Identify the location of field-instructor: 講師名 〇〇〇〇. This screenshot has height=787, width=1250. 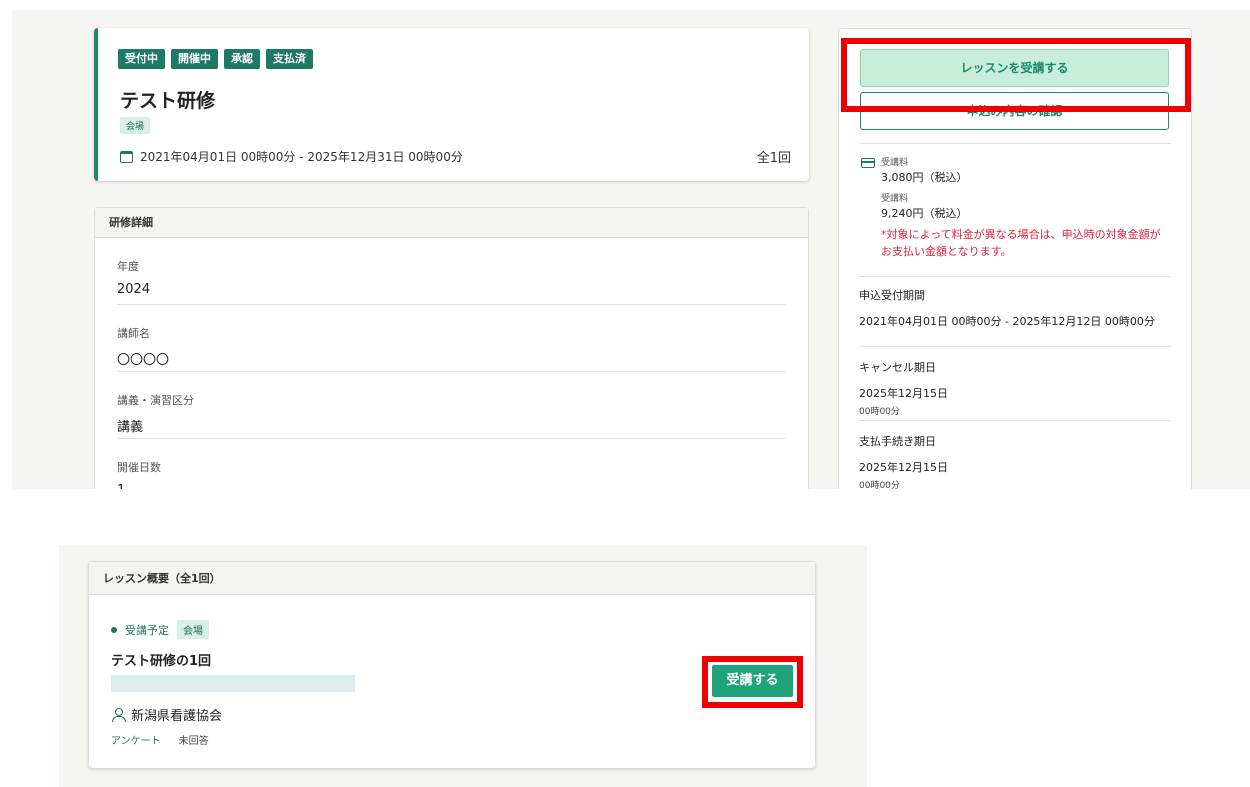
(451, 338).